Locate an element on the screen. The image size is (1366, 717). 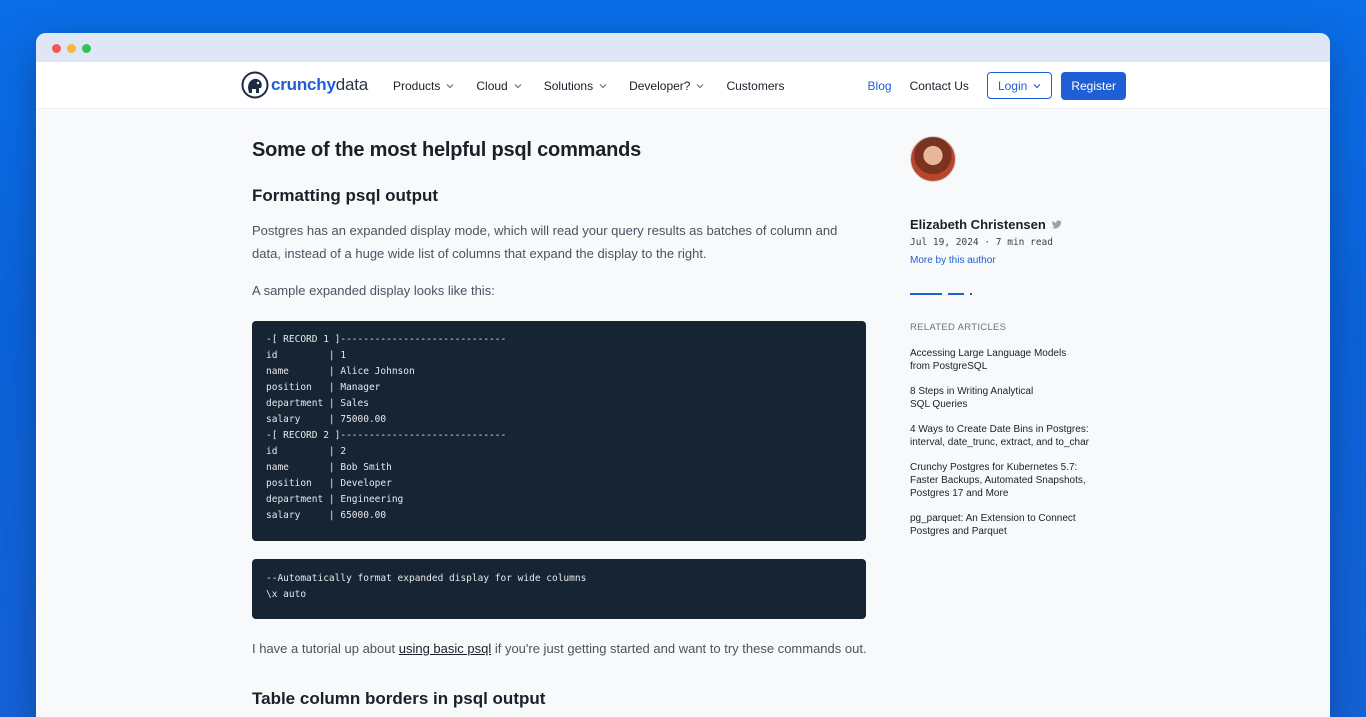
nav-item-cloud: Cloud is located at coordinates (499, 85).